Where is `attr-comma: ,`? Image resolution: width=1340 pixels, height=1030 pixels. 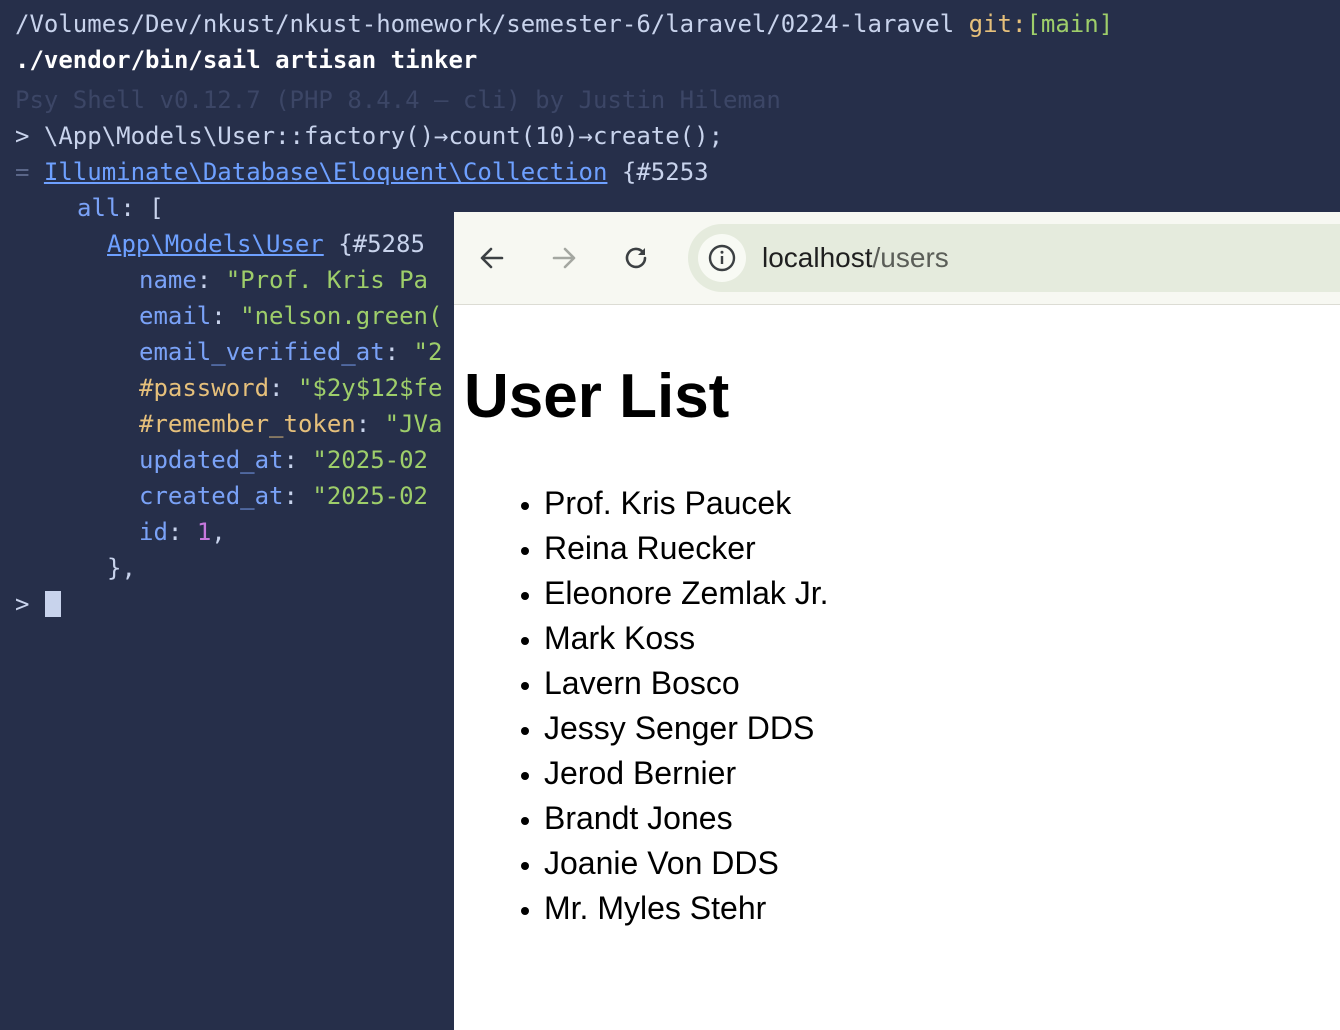
attr-comma: , is located at coordinates (218, 532).